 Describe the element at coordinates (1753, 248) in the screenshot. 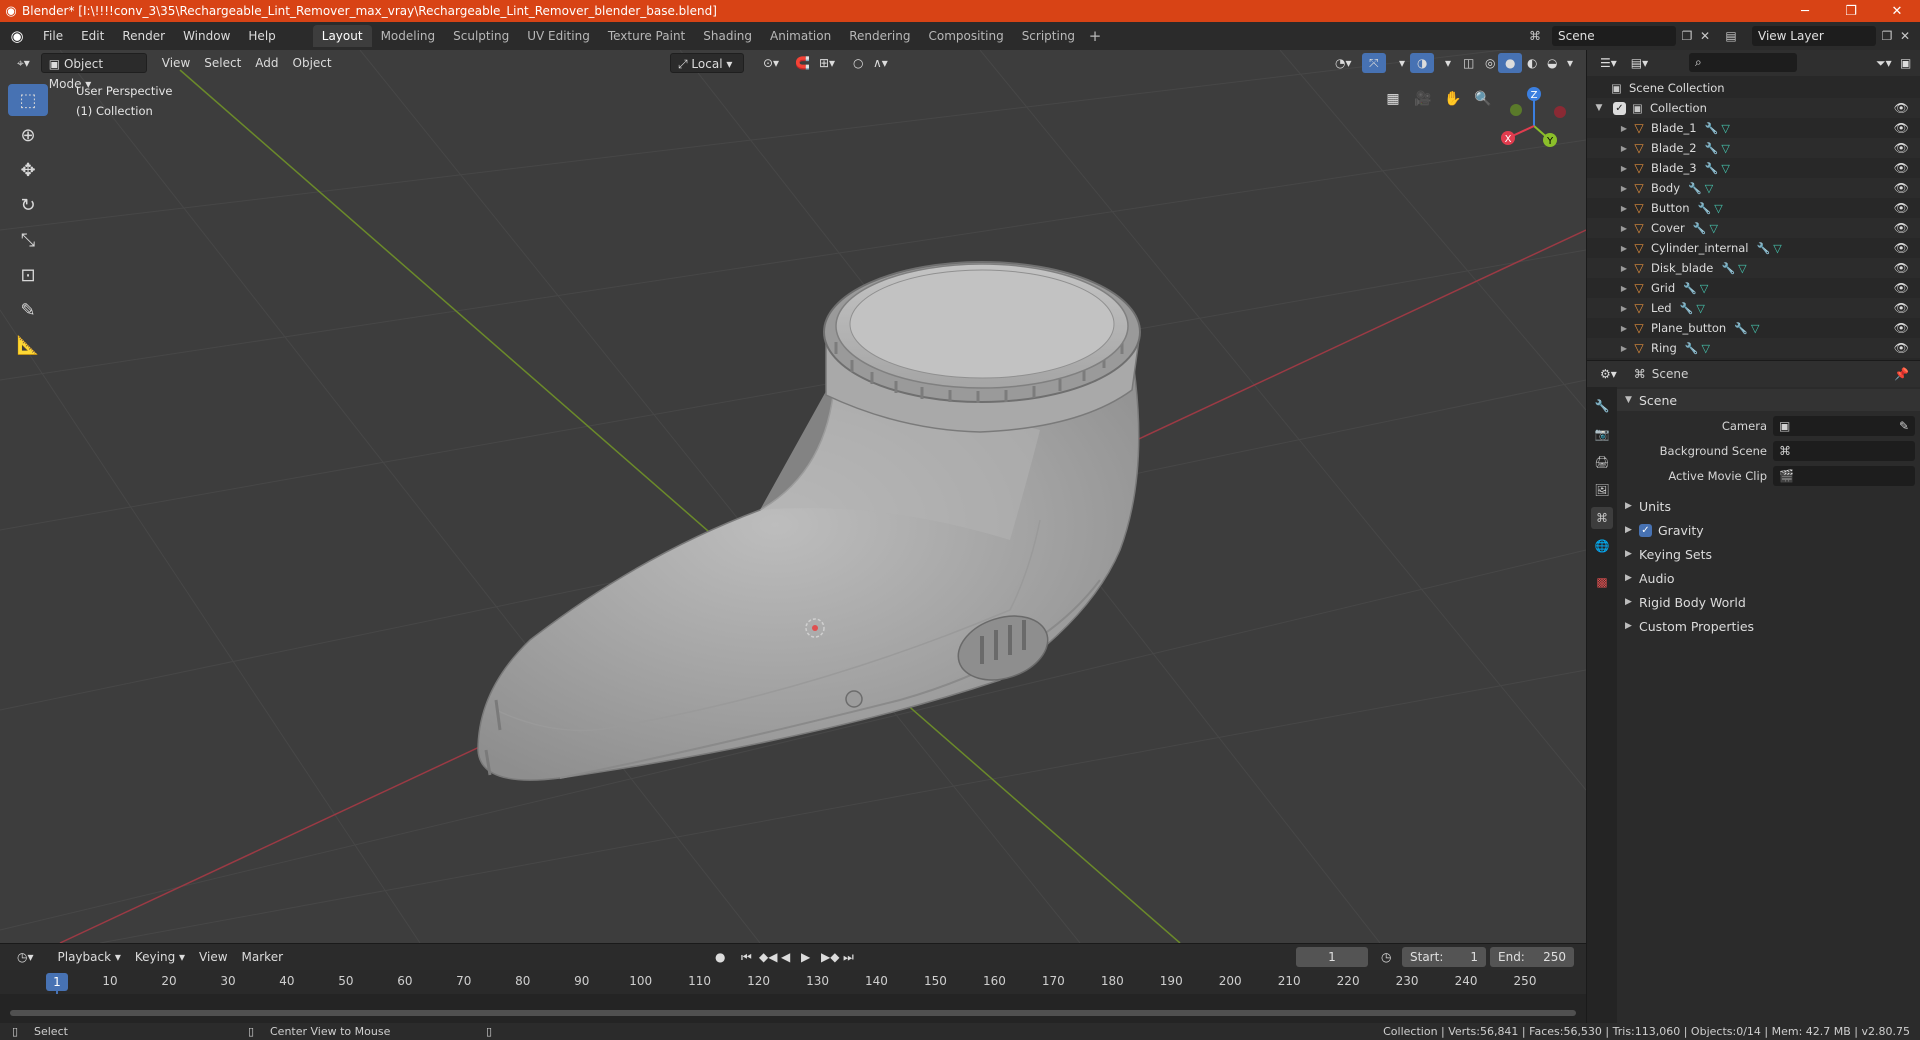

I see `outliner-item: ▶ ▽ Cylinder_internal 🔧 ▽ 👁` at that location.